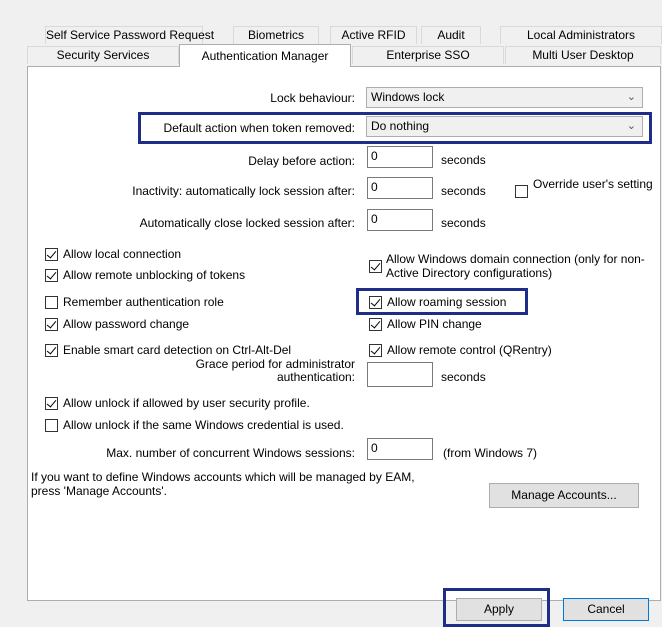  Describe the element at coordinates (154, 275) in the screenshot. I see `allow-remote-unblock-label: Allow remote unblocking of tokens` at that location.